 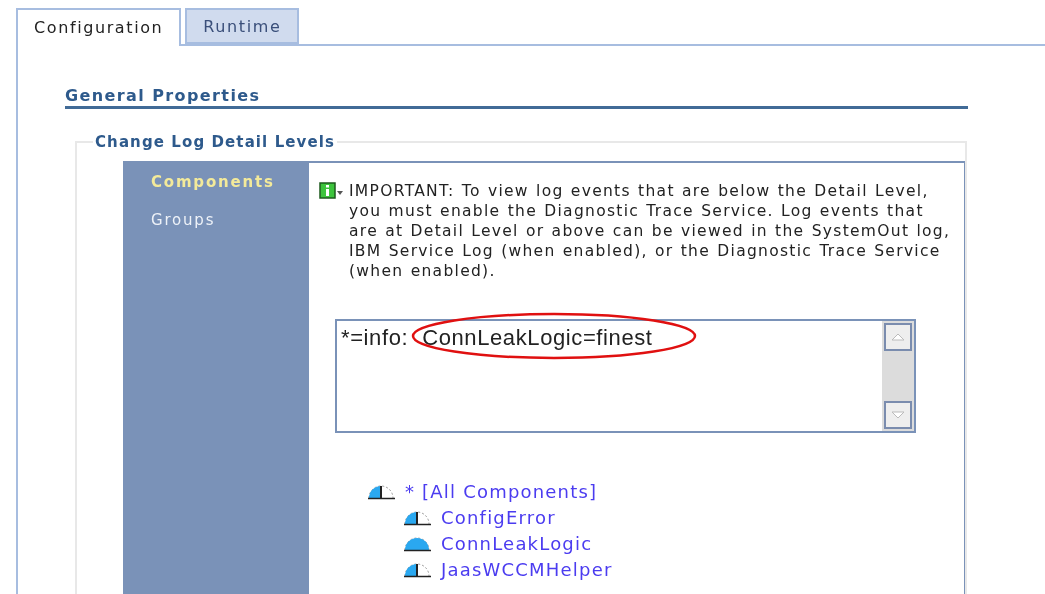 What do you see at coordinates (99, 27) in the screenshot?
I see `tab: Configuration` at bounding box center [99, 27].